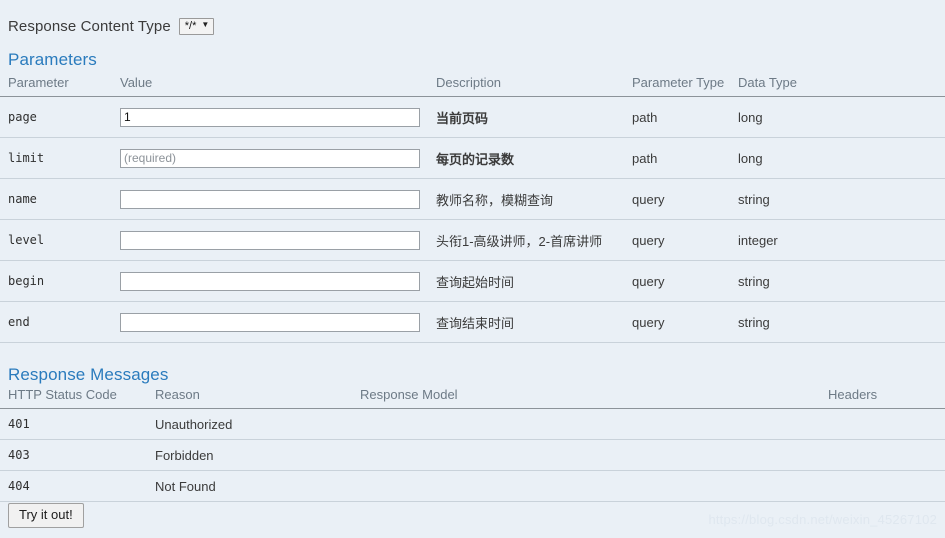  What do you see at coordinates (62, 394) in the screenshot?
I see `column-header-http-status-code: HTTP Status Code` at bounding box center [62, 394].